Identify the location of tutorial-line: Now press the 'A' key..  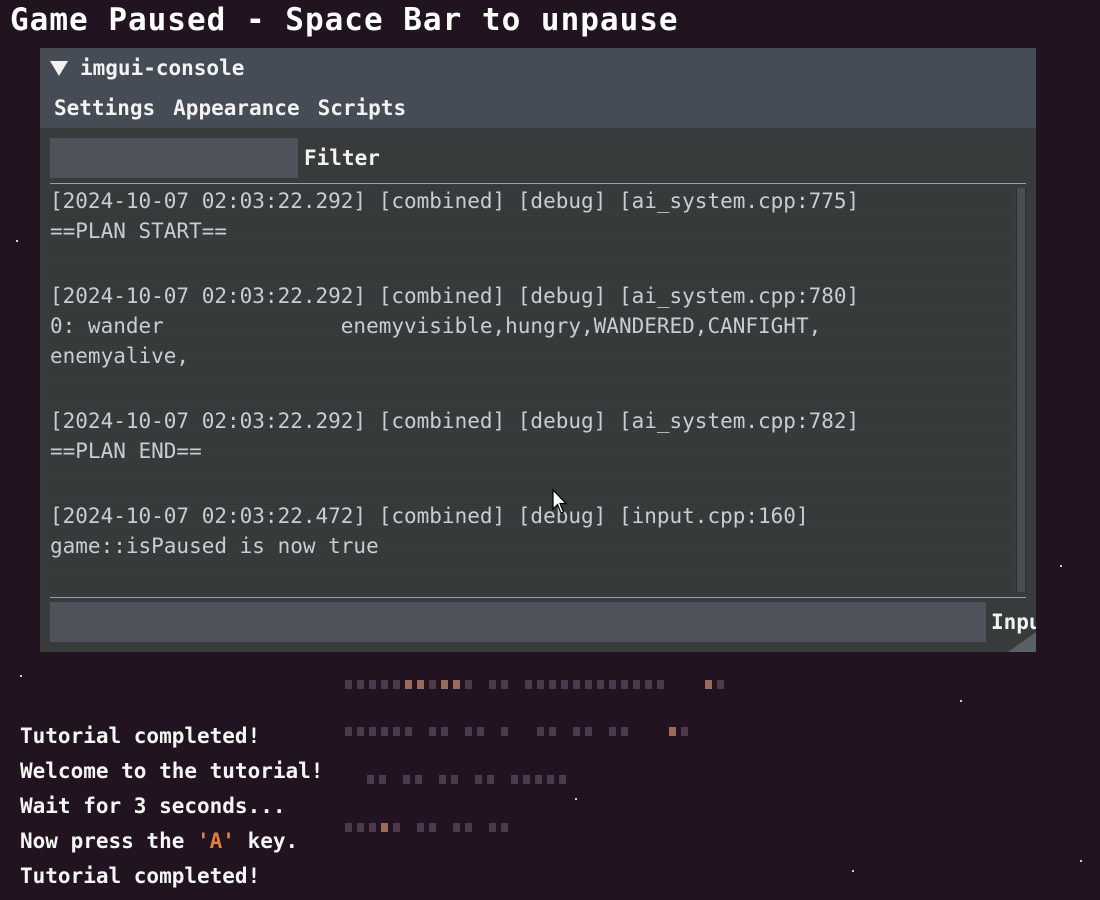
(171, 841).